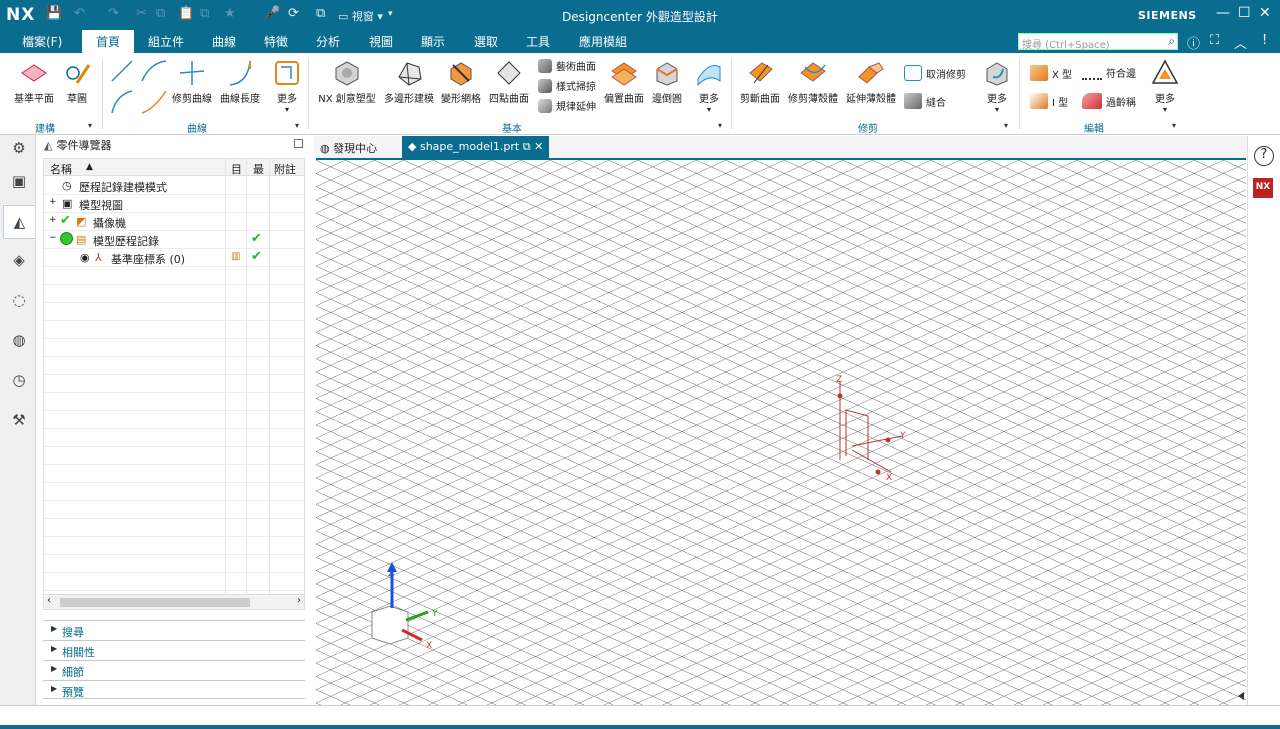  I want to click on tree-row-cameras: + ✔ ◩ 攝像機, so click(174, 222).